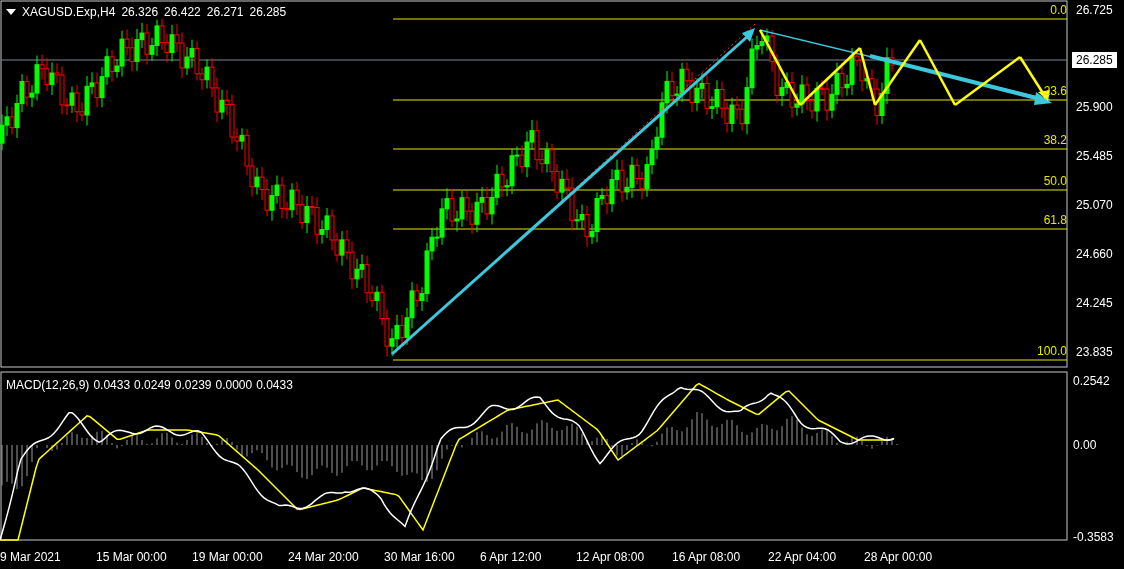  What do you see at coordinates (1094, 352) in the screenshot?
I see `price-tick-label: 23.835` at bounding box center [1094, 352].